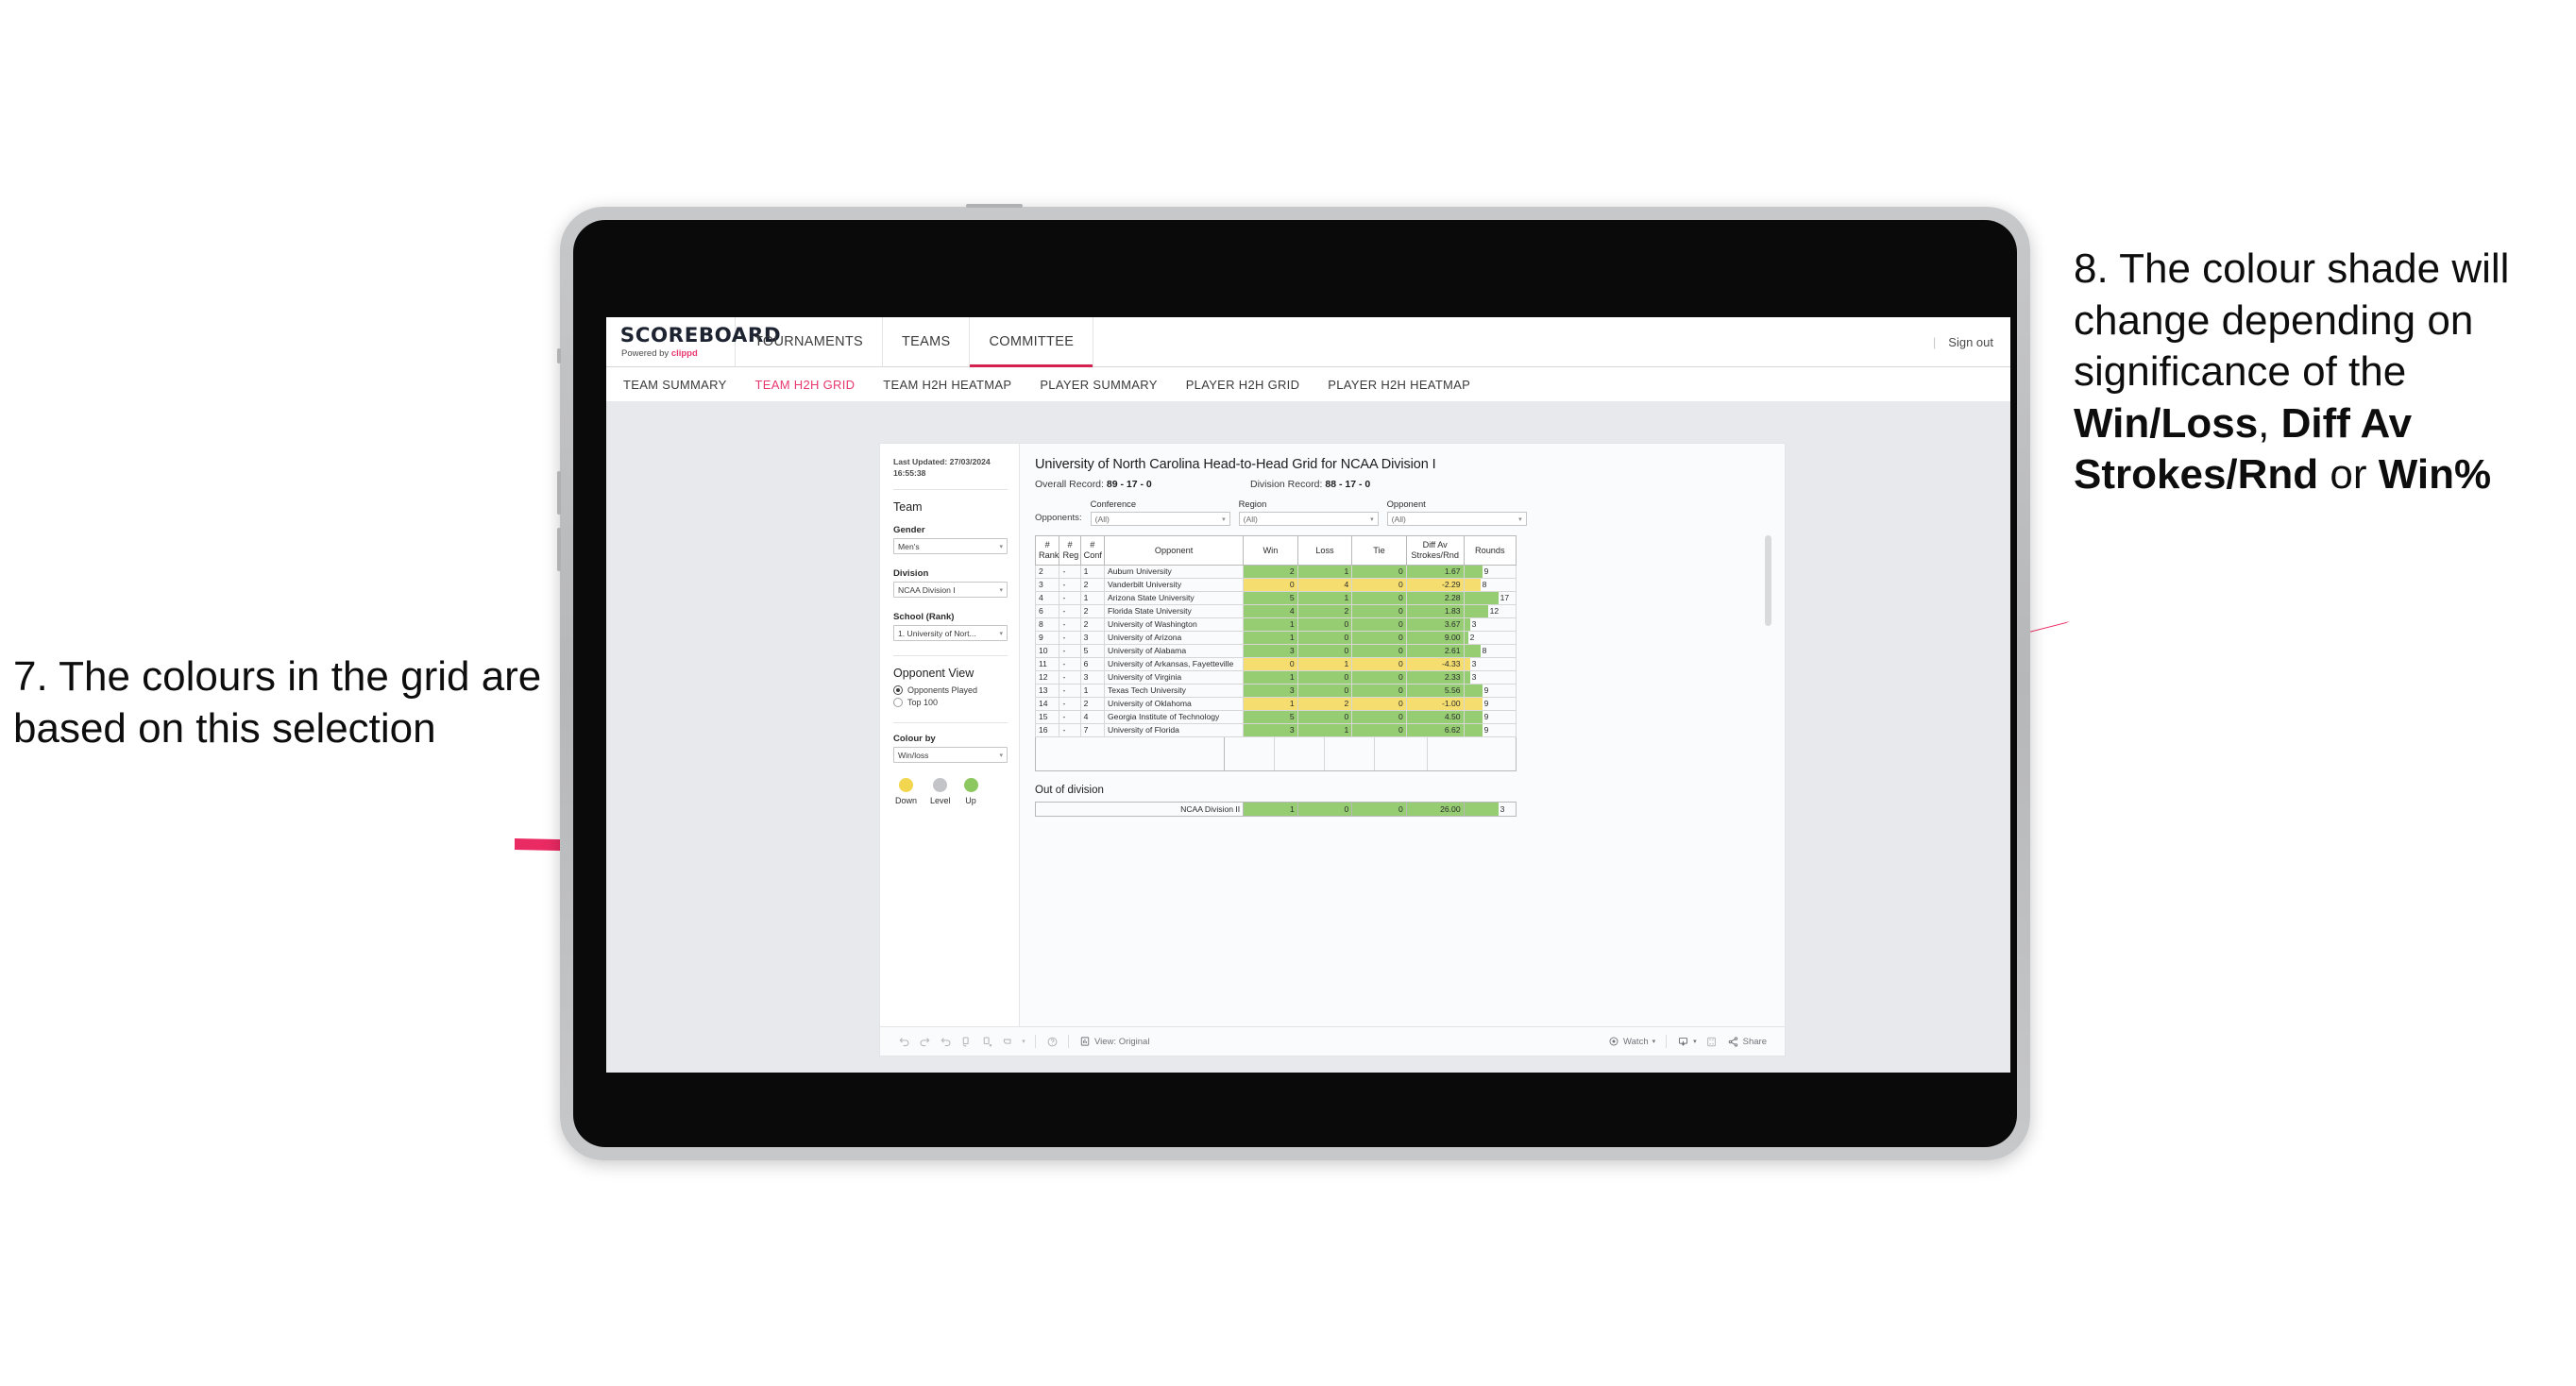  I want to click on subnav-item-team-summary: TEAM SUMMARY, so click(675, 385).